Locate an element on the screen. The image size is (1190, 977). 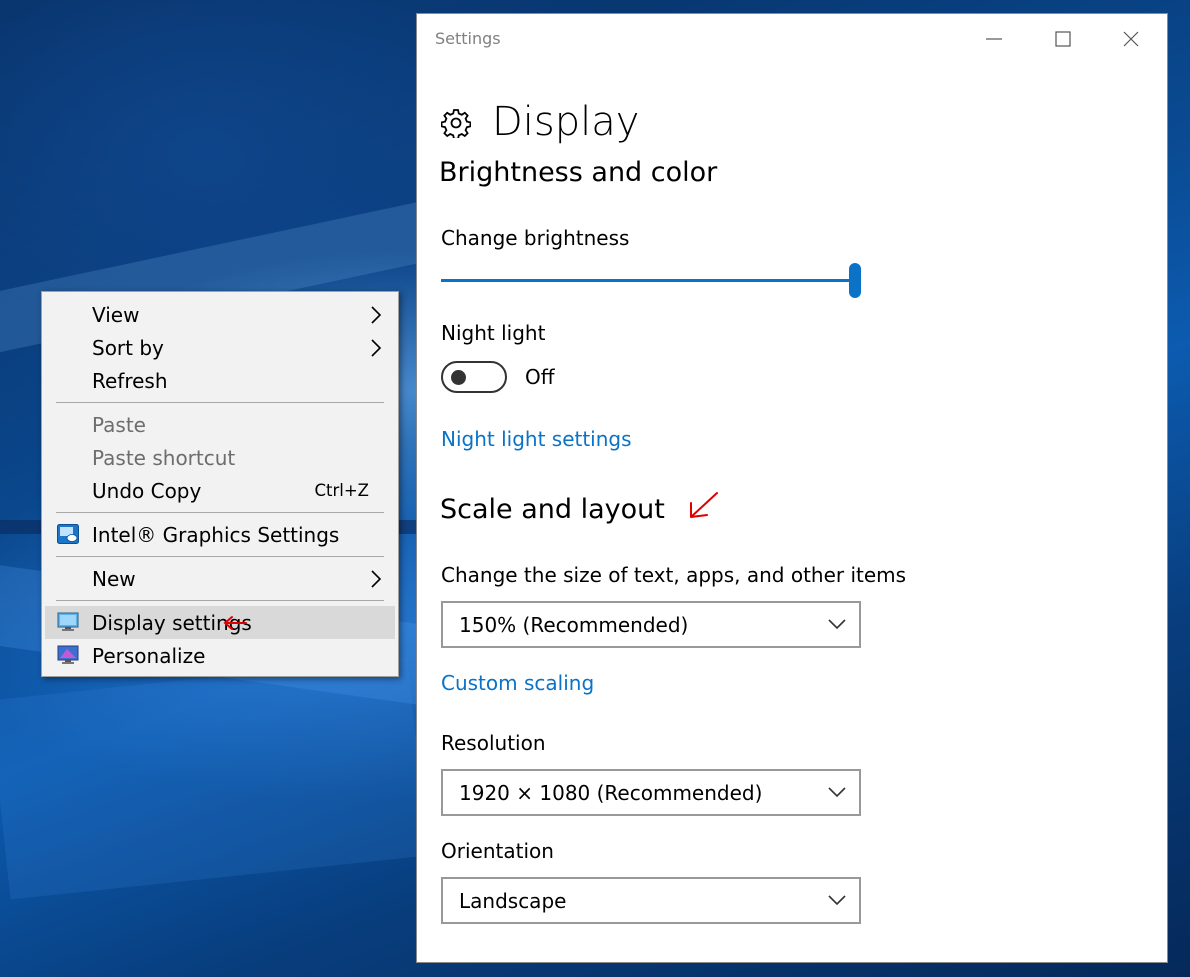
display-settings-icon is located at coordinates (68, 621).